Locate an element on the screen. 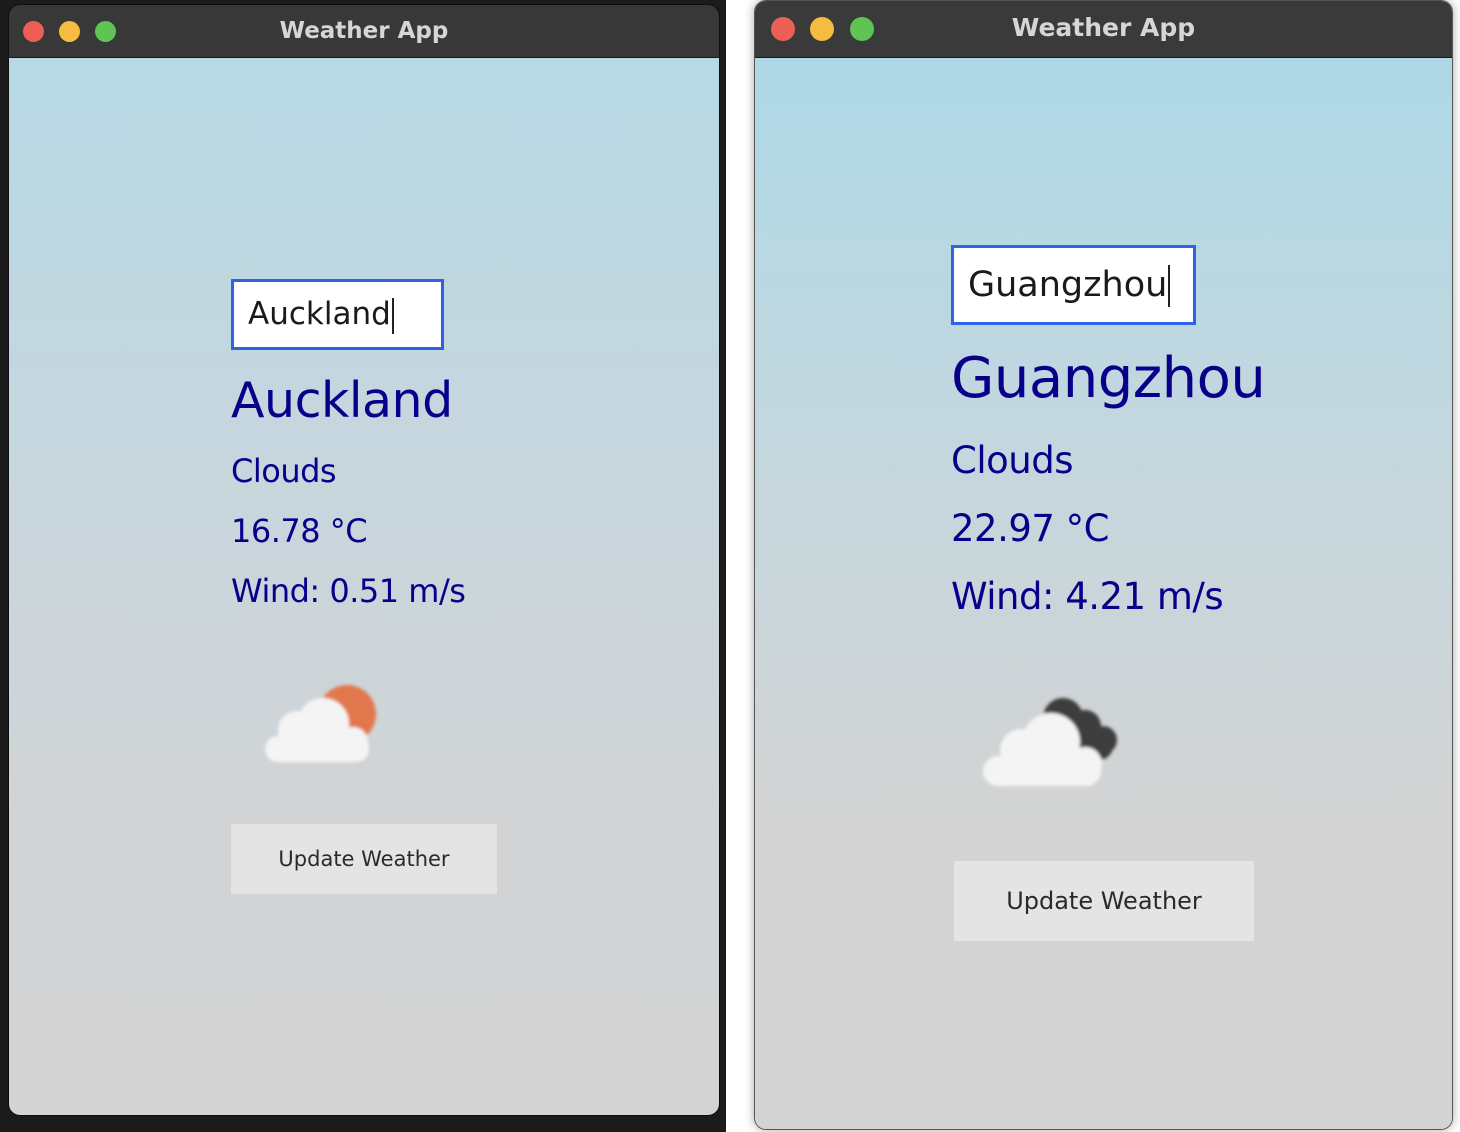 This screenshot has height=1132, width=1460. city-name: Auckland is located at coordinates (342, 400).